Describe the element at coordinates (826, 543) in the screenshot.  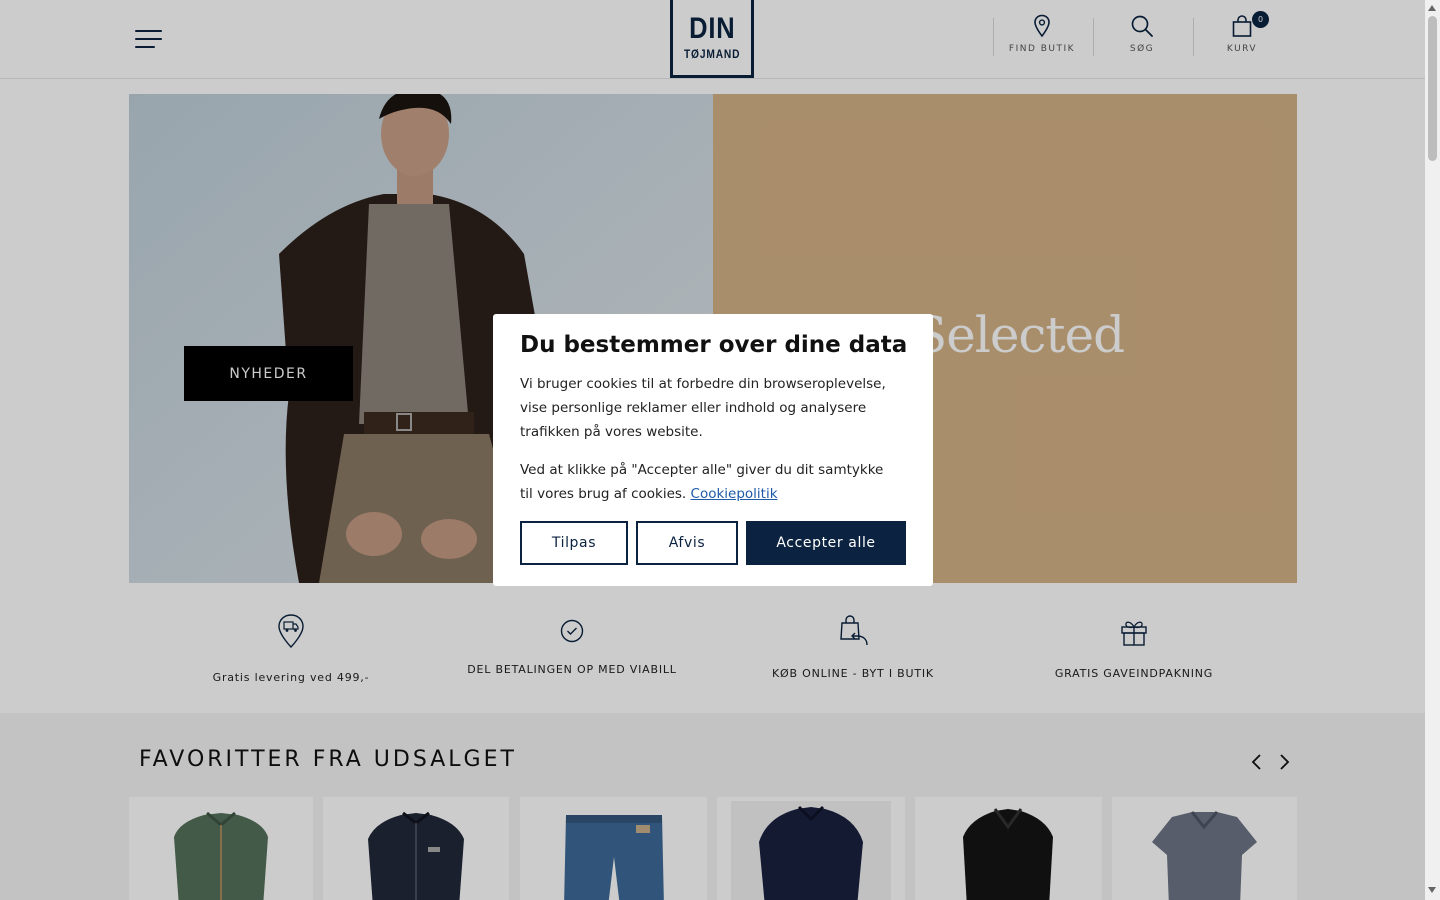
I see `accept-all-button: Accepter alle` at that location.